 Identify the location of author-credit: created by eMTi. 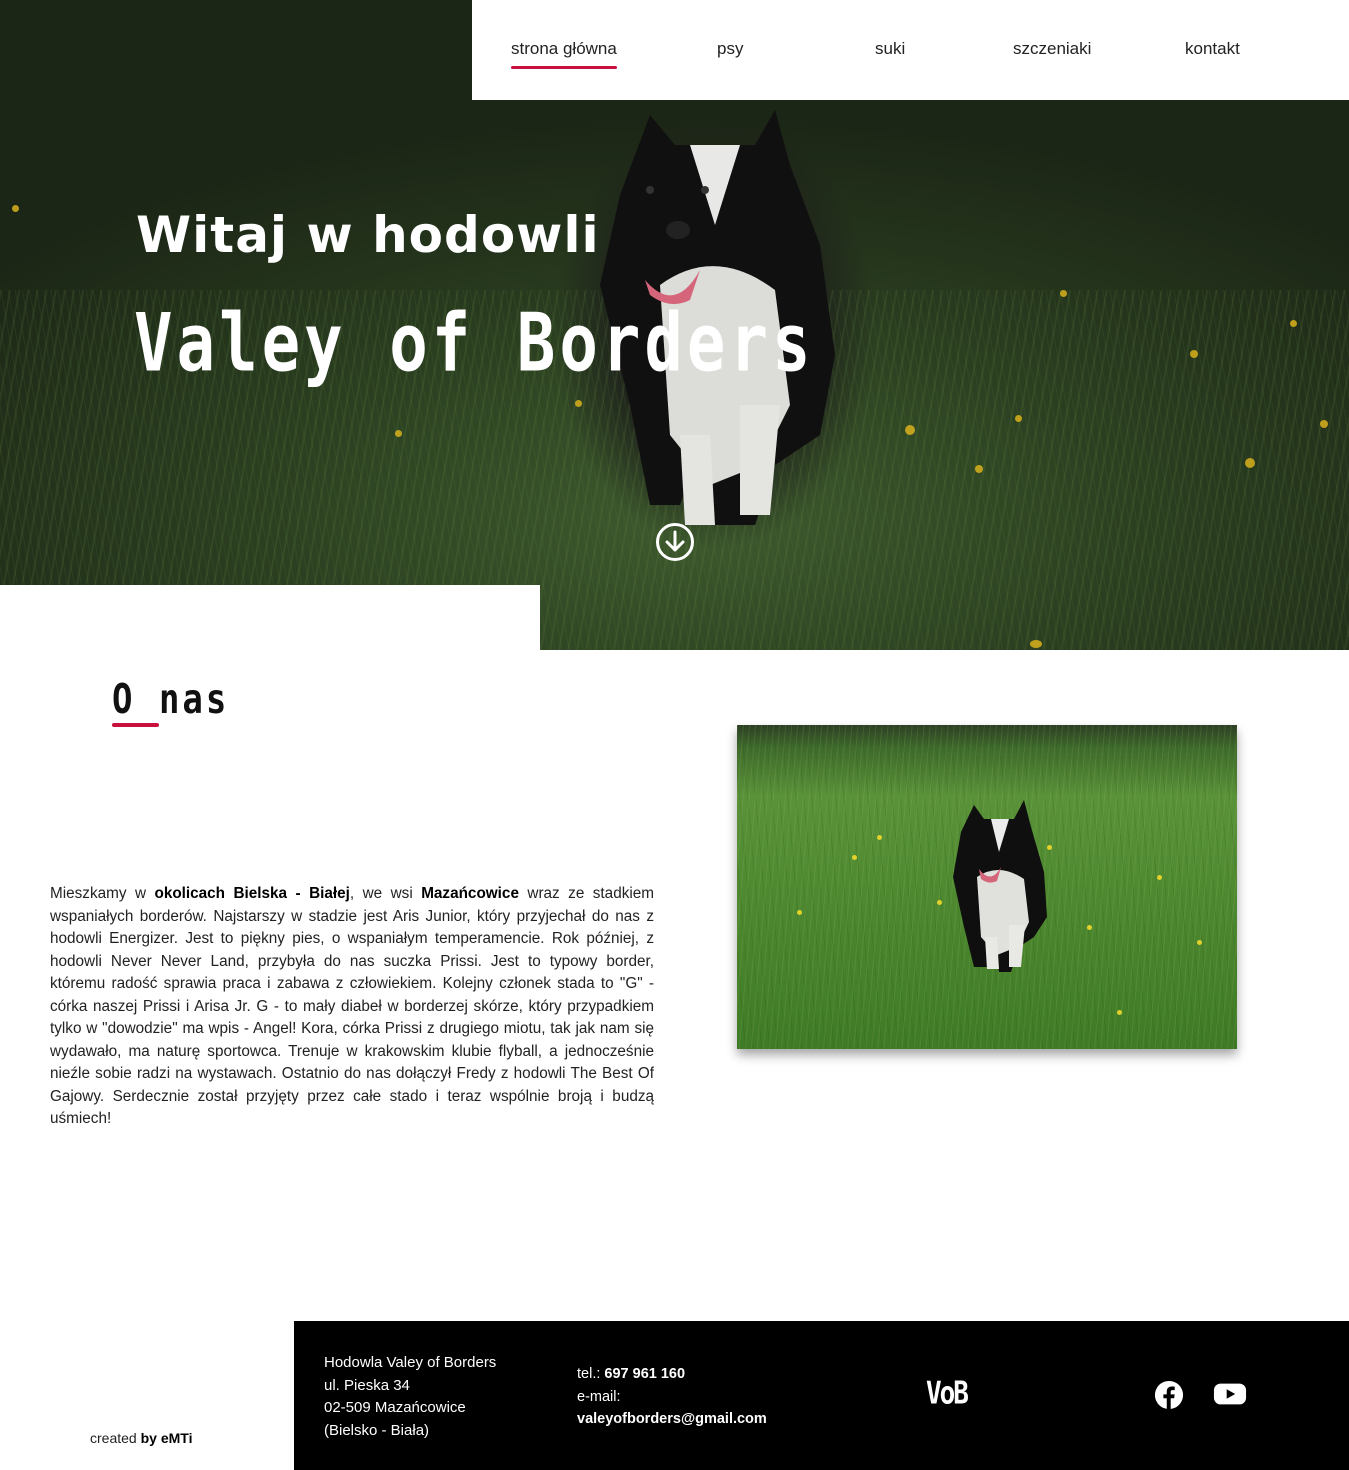
(141, 1438).